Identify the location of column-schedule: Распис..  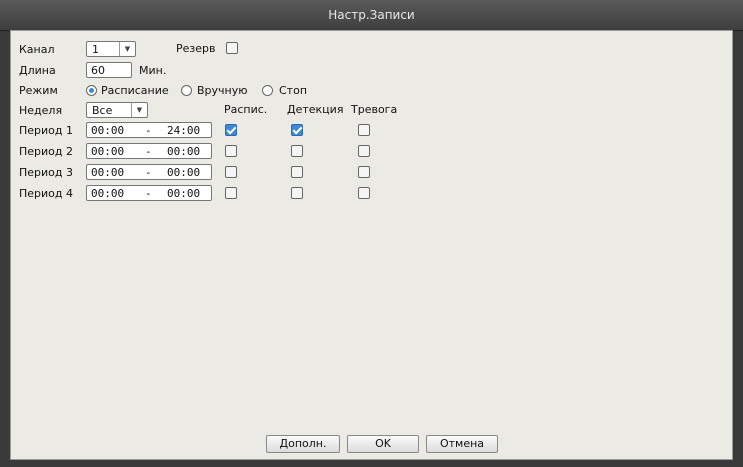
(246, 109).